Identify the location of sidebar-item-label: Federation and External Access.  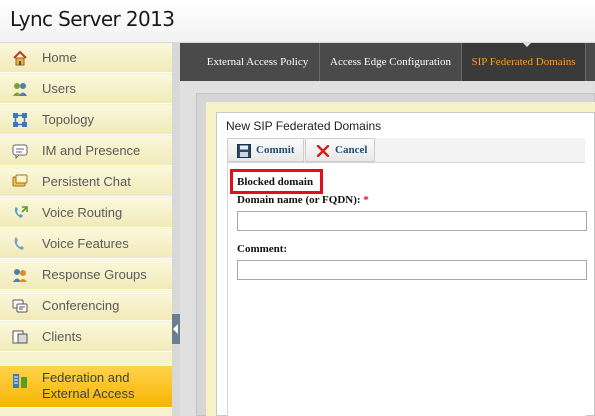
(88, 385).